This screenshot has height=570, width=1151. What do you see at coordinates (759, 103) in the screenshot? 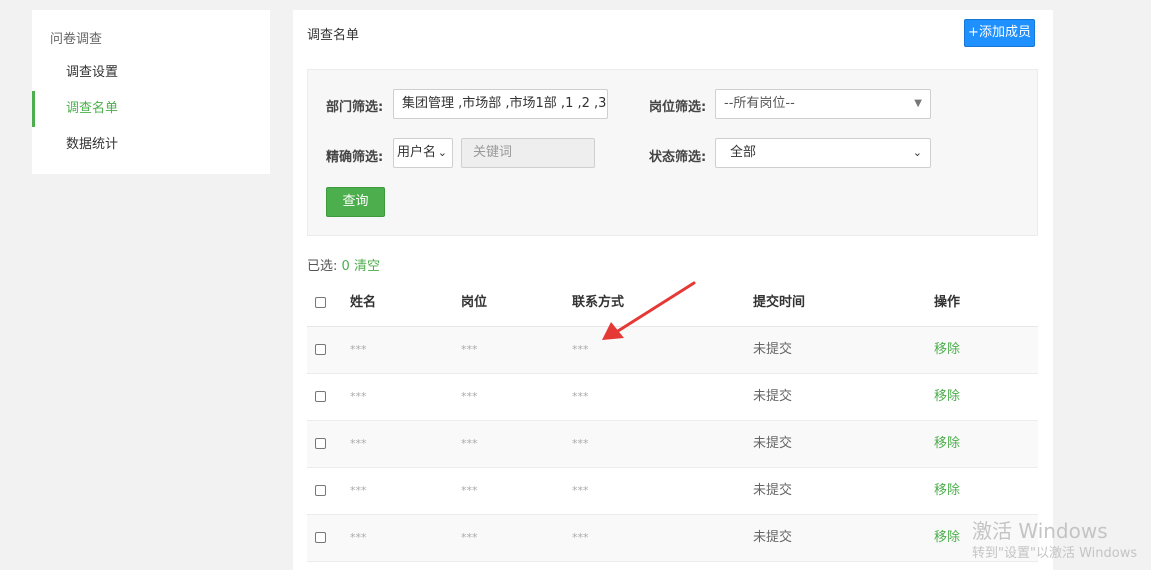
I see `position-filter-value: --所有岗位--` at bounding box center [759, 103].